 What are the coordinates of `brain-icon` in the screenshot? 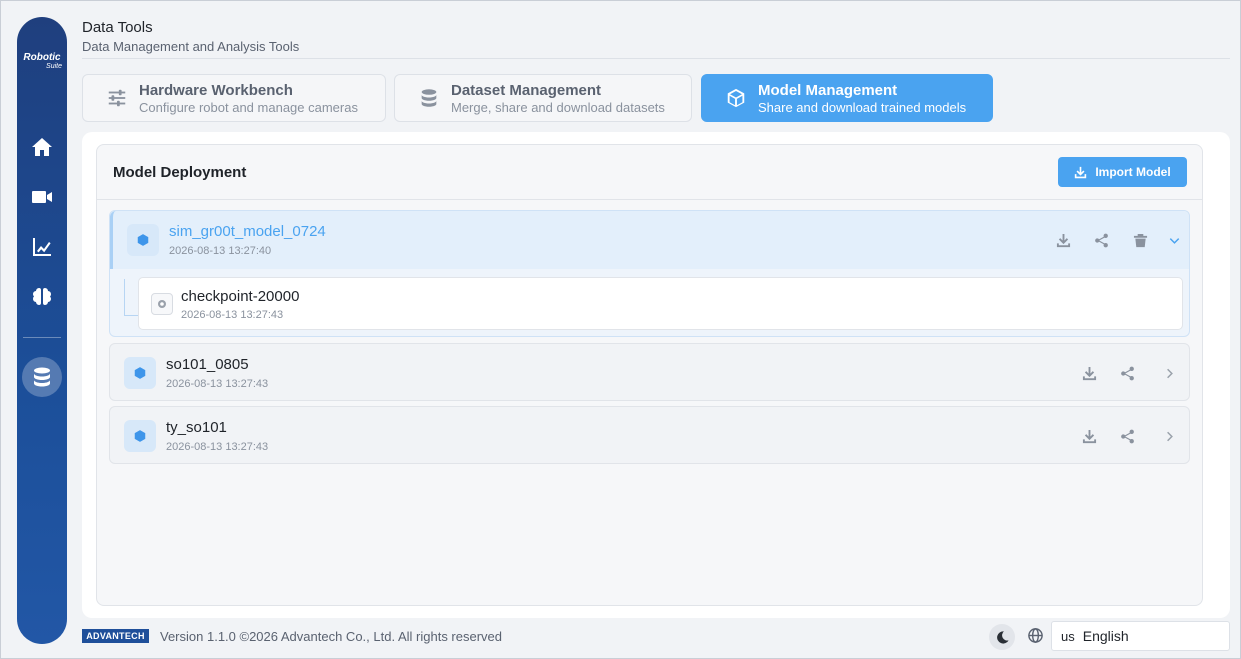 It's located at (41, 296).